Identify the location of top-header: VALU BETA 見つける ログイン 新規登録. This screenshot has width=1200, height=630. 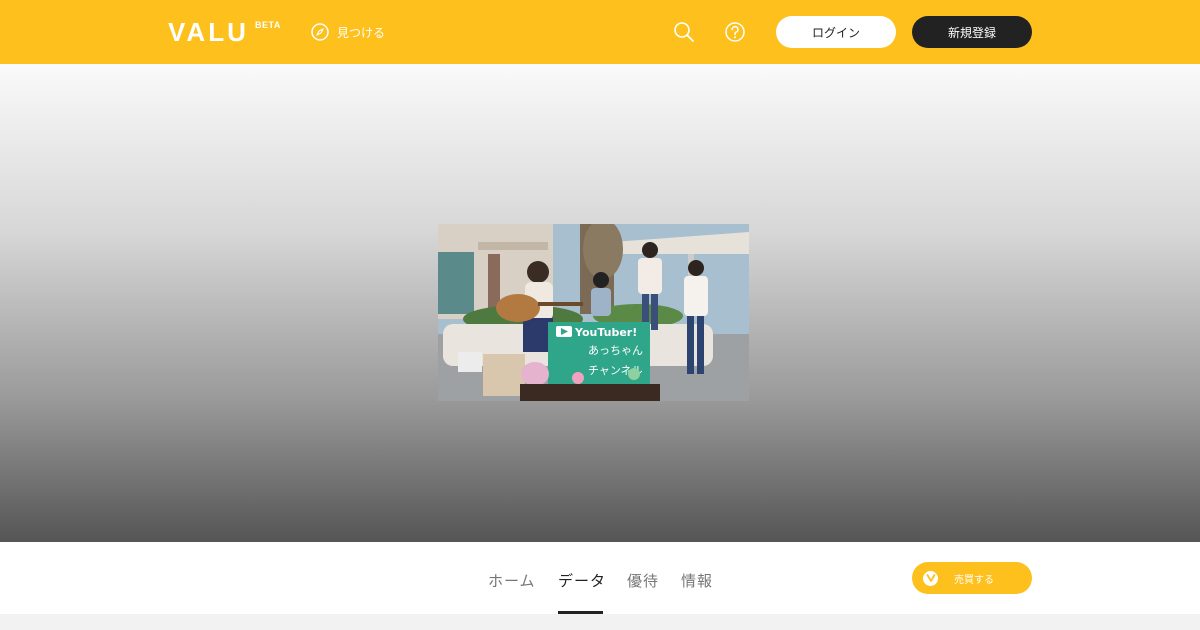
(600, 32).